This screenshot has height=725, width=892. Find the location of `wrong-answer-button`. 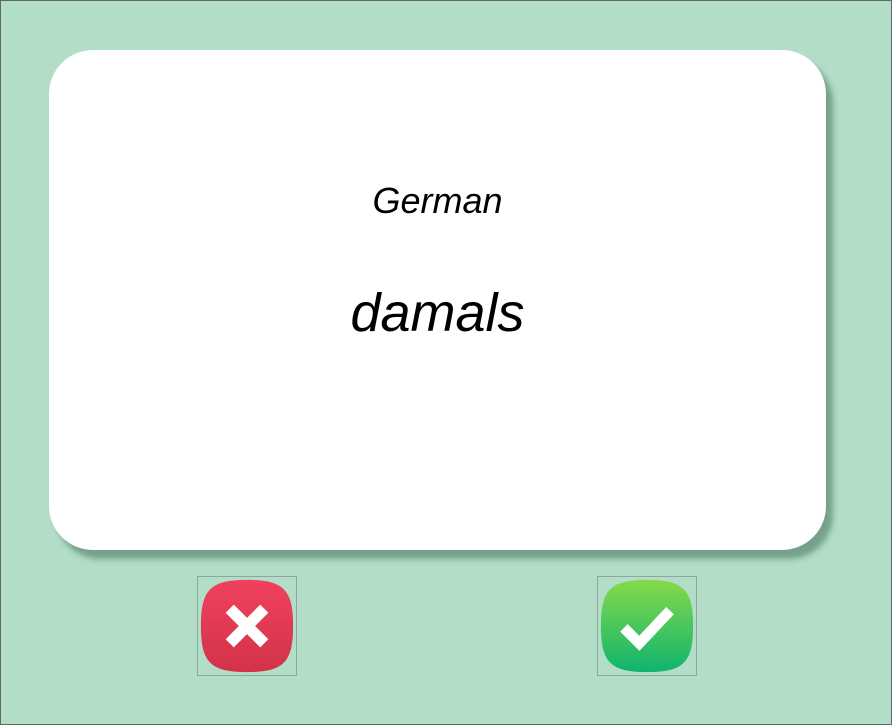

wrong-answer-button is located at coordinates (247, 626).